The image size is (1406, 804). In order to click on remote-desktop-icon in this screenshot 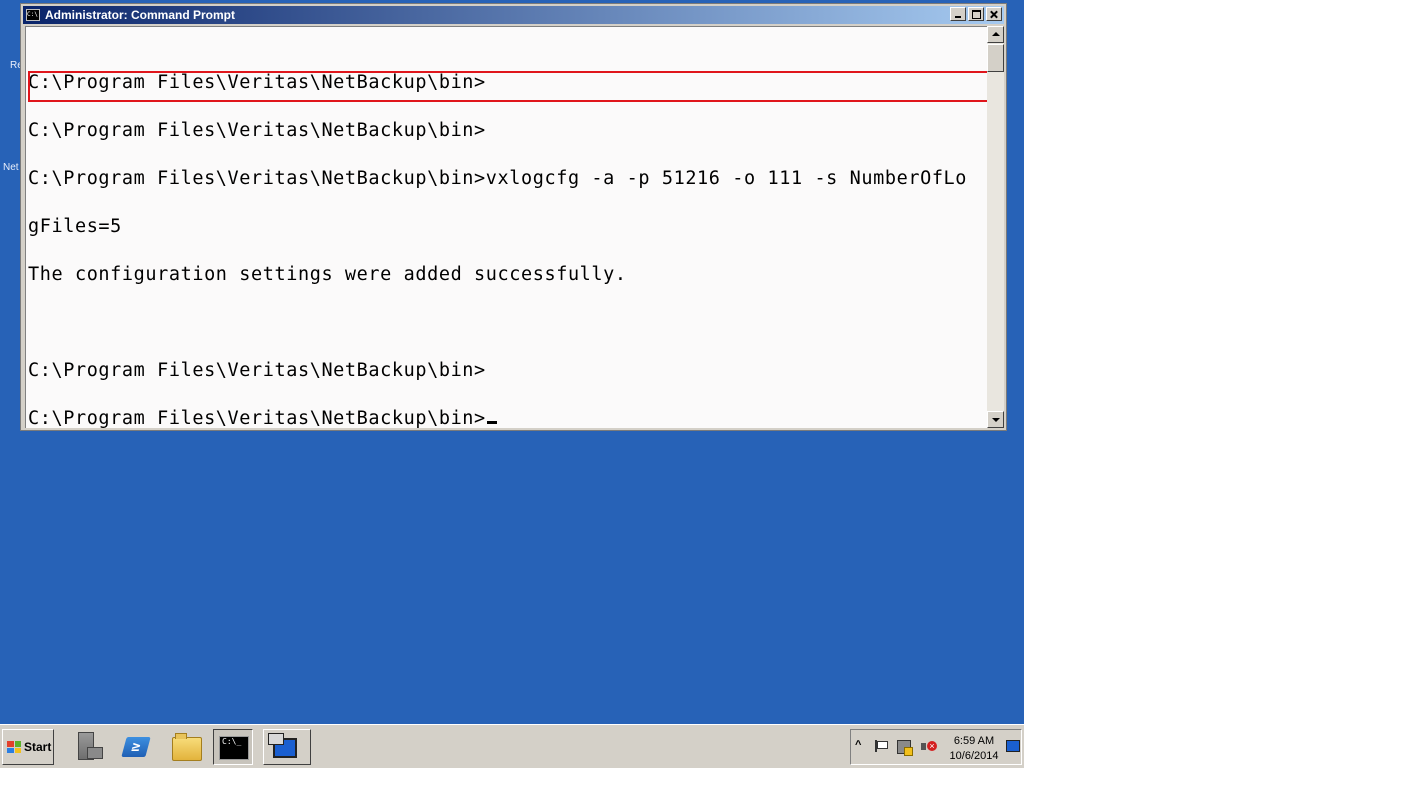, I will do `click(282, 745)`.